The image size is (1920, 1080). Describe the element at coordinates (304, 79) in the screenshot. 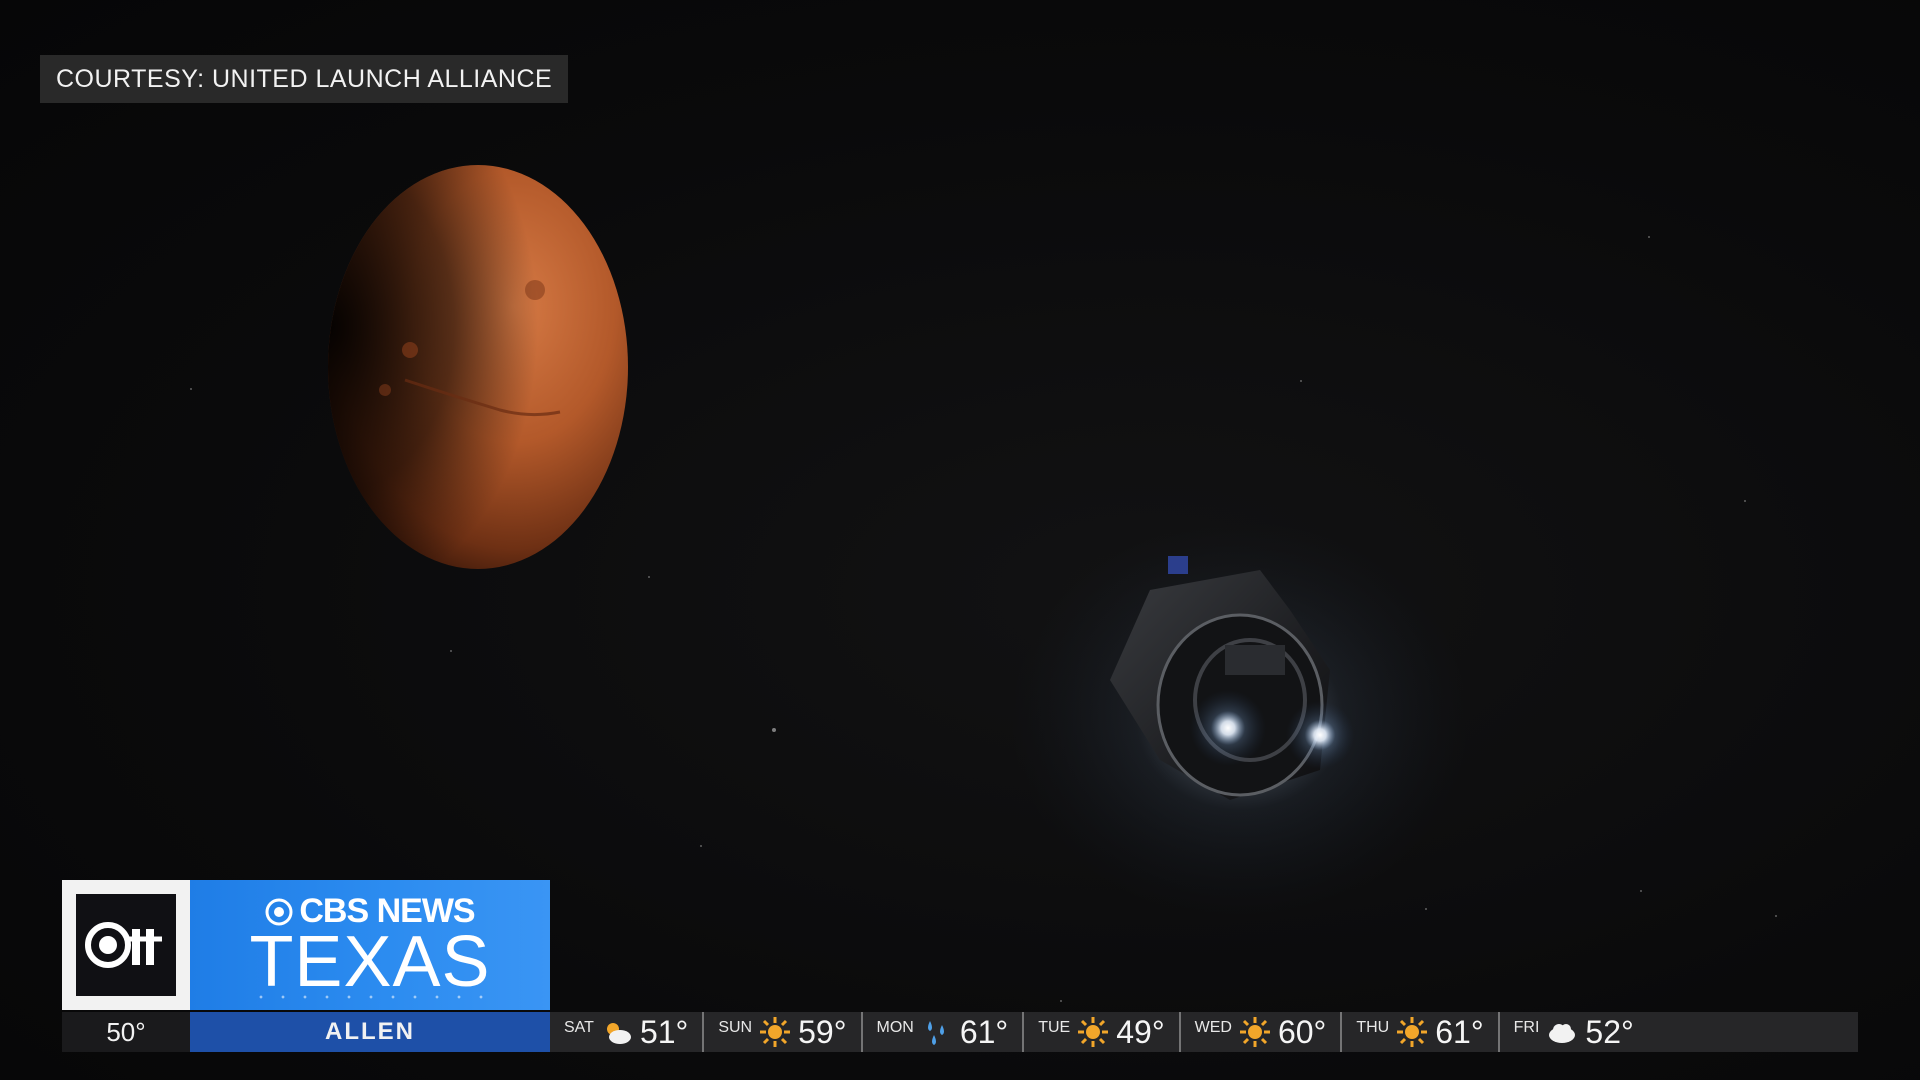

I see `courtesy-label: COURTESY: UNITED LAUNCH ALLIANCE` at that location.